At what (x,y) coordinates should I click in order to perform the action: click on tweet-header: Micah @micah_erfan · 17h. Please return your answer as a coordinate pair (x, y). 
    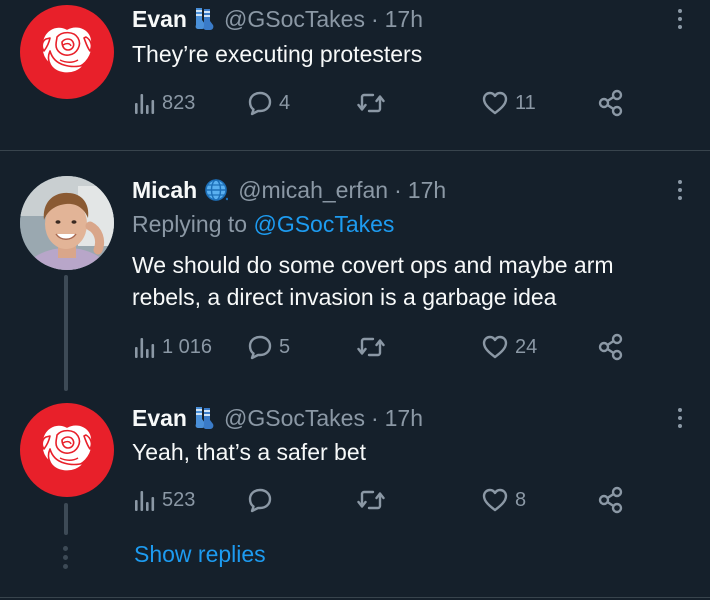
    Looking at the image, I should click on (289, 190).